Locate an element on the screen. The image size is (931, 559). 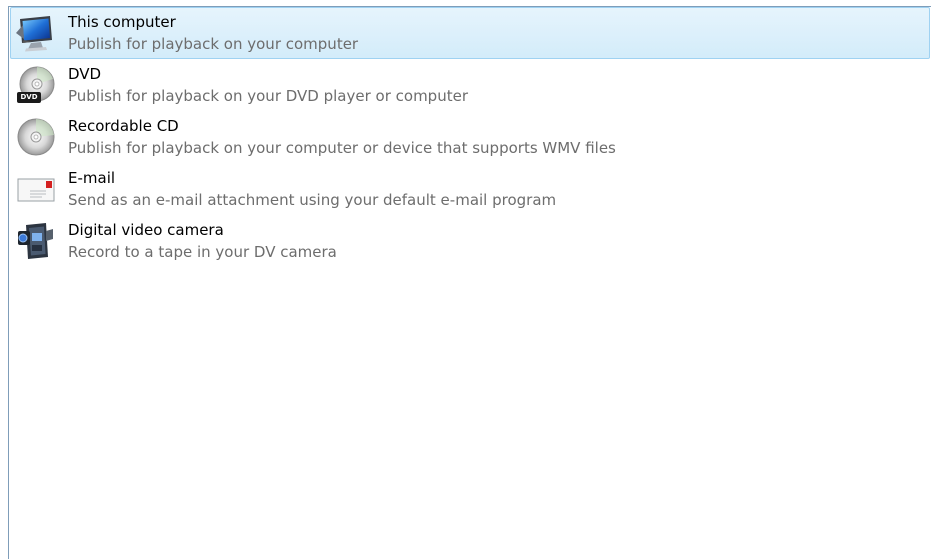
option-description: Publish for playback on your computer is located at coordinates (213, 44).